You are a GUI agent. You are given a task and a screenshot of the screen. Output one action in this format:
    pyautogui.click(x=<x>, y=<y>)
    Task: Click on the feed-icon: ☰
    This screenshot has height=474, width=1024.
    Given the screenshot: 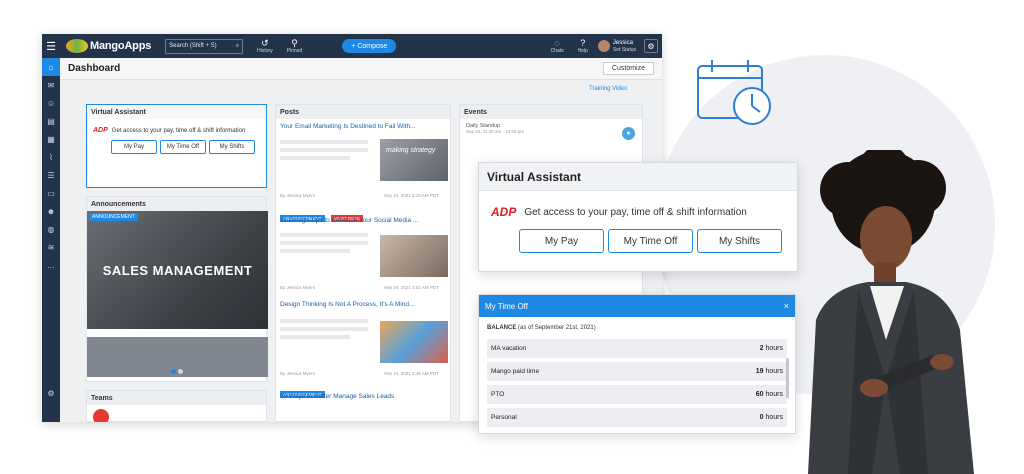 What is the action you would take?
    pyautogui.click(x=51, y=175)
    